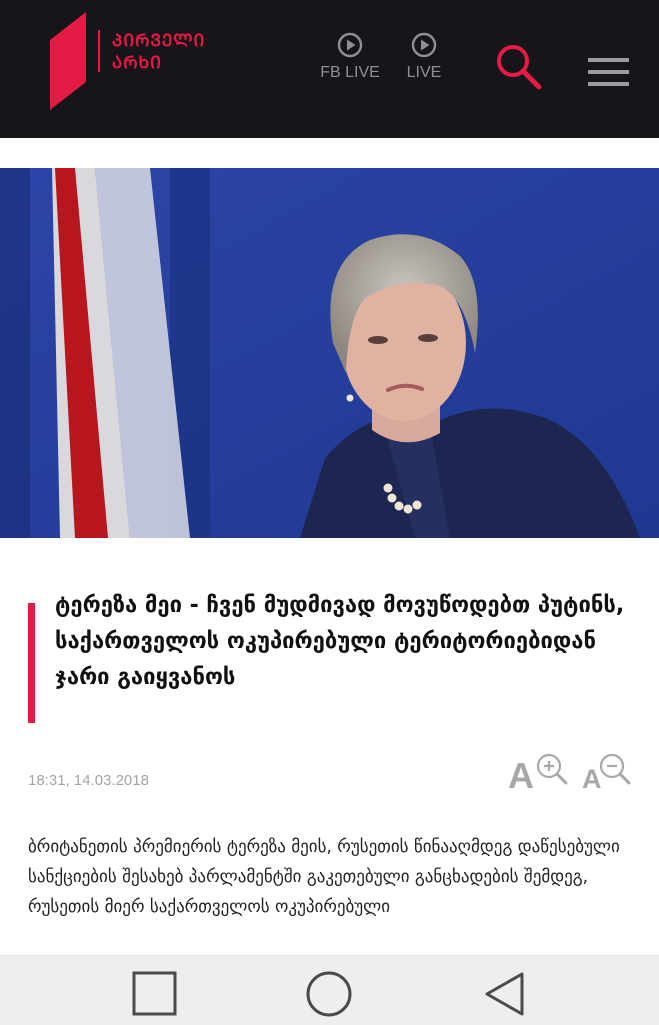 This screenshot has width=659, height=1025. I want to click on triangle-back-icon, so click(506, 994).